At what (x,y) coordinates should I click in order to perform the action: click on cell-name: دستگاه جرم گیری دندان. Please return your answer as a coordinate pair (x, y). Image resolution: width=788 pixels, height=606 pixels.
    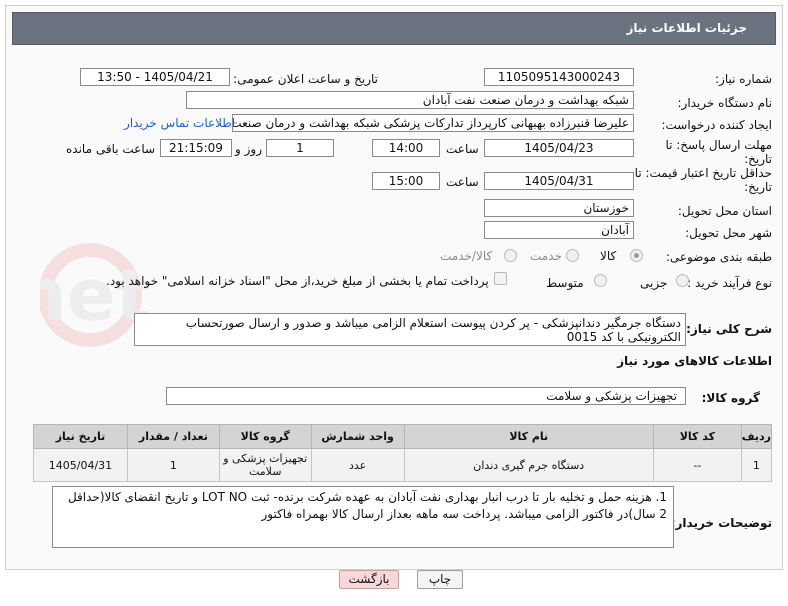
    Looking at the image, I should click on (528, 465).